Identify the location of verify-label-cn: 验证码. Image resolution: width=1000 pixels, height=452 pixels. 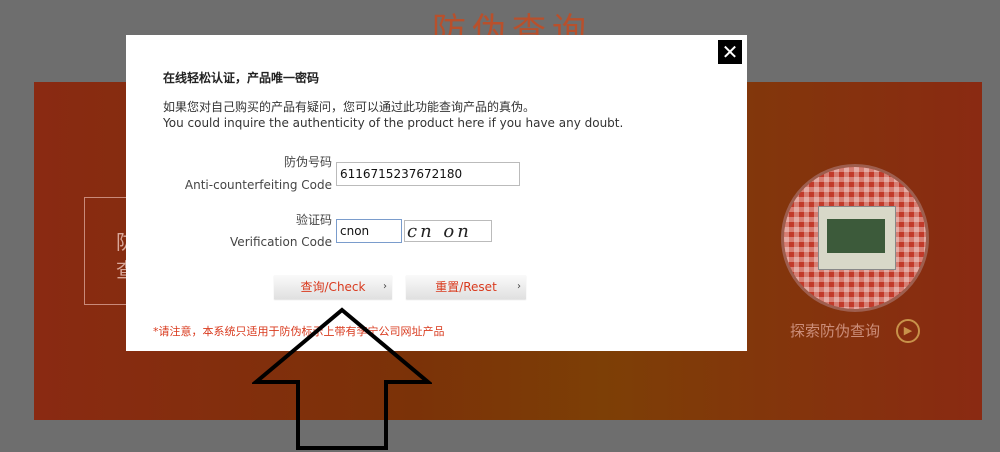
(313, 220).